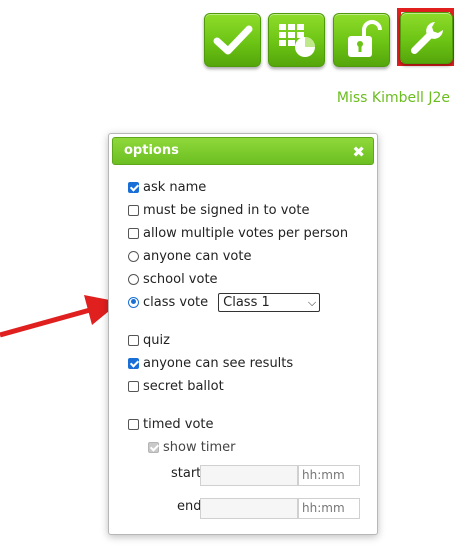 This screenshot has width=459, height=546. I want to click on quiz-option: quiz, so click(149, 340).